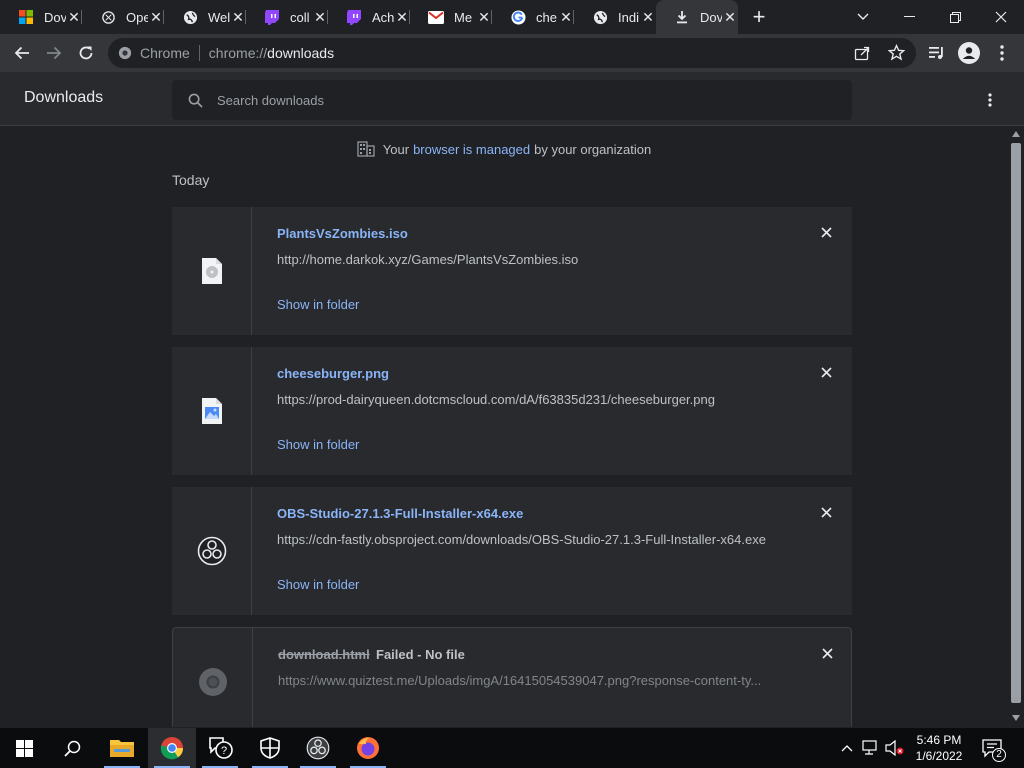 Image resolution: width=1024 pixels, height=768 pixels. I want to click on managed-link: browser is managed, so click(471, 149).